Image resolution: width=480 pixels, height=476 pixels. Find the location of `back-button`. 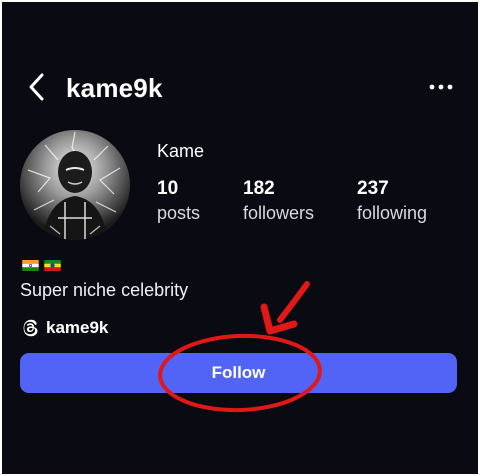

back-button is located at coordinates (36, 87).